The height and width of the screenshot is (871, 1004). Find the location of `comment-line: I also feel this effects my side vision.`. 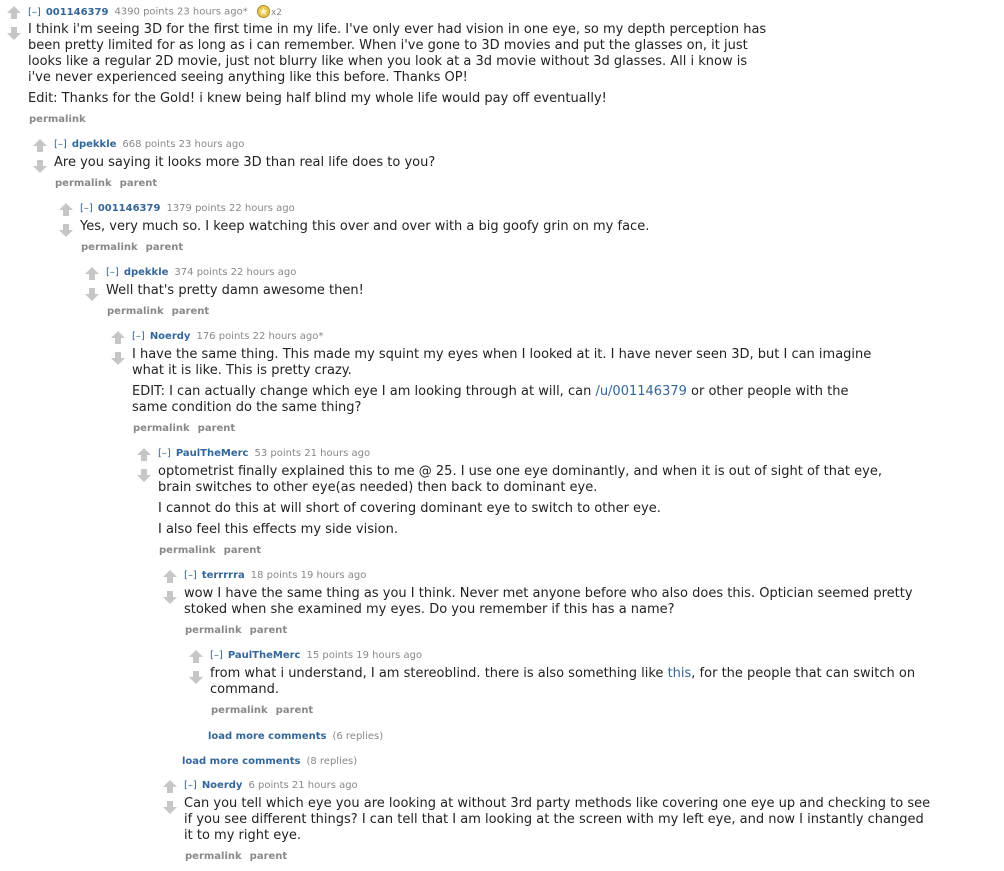

comment-line: I also feel this effects my side vision. is located at coordinates (278, 529).